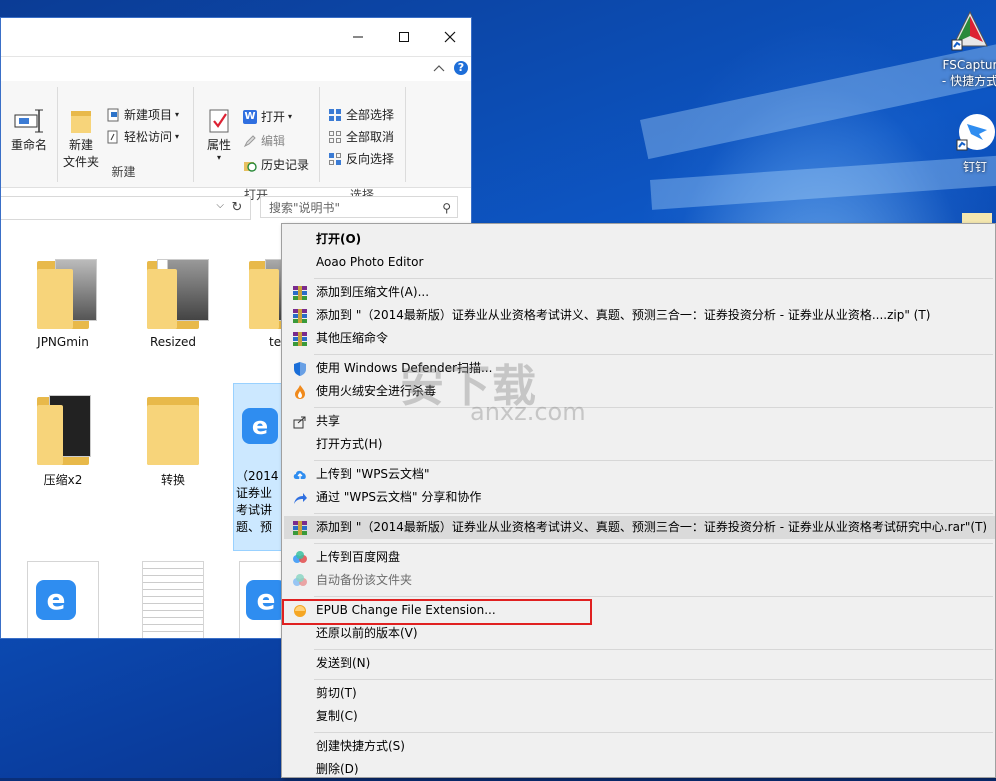  I want to click on menu-item-label: 上传到 "WPS云文档", so click(373, 474).